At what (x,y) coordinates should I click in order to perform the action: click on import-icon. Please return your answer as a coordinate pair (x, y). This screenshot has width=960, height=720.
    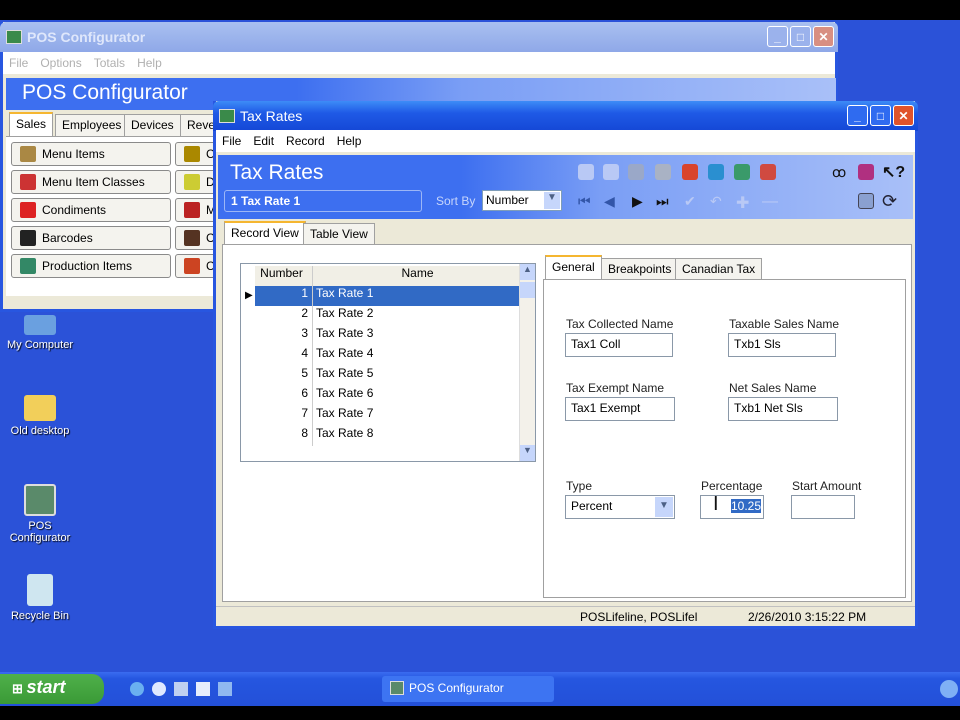
    Looking at the image, I should click on (742, 172).